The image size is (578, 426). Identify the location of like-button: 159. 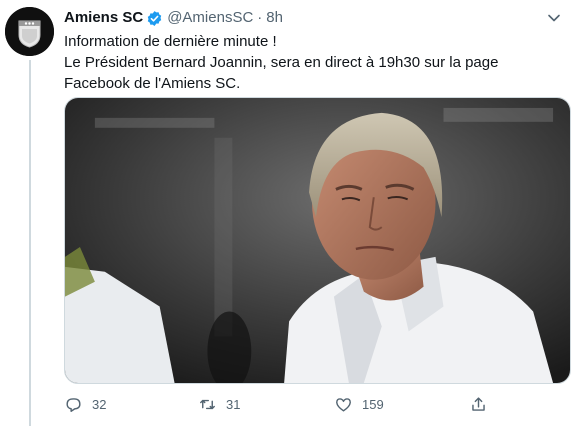
(359, 404).